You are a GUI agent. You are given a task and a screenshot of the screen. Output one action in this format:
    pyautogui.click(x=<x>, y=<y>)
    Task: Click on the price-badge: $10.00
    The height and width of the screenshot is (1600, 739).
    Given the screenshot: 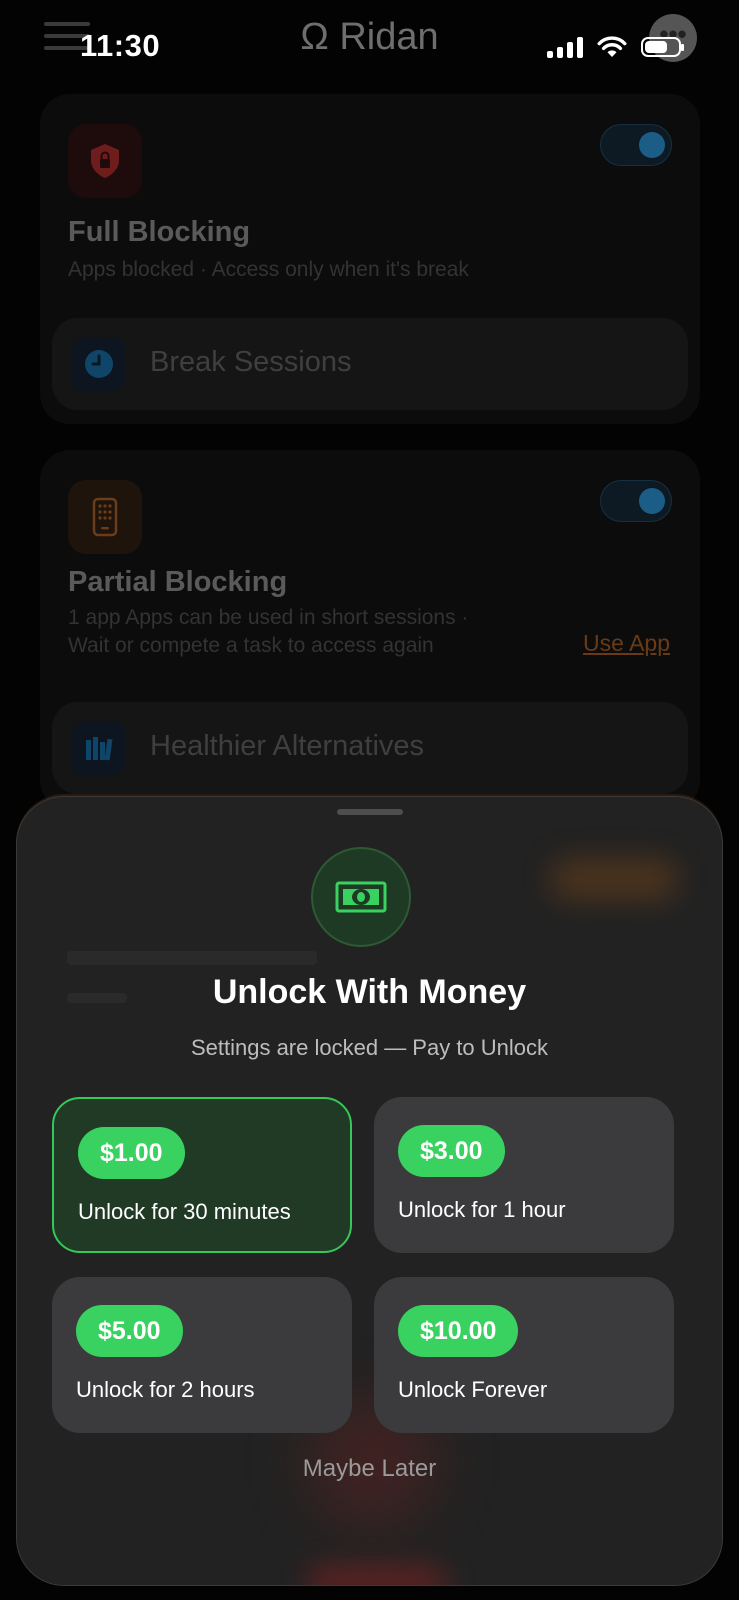 What is the action you would take?
    pyautogui.click(x=458, y=1331)
    